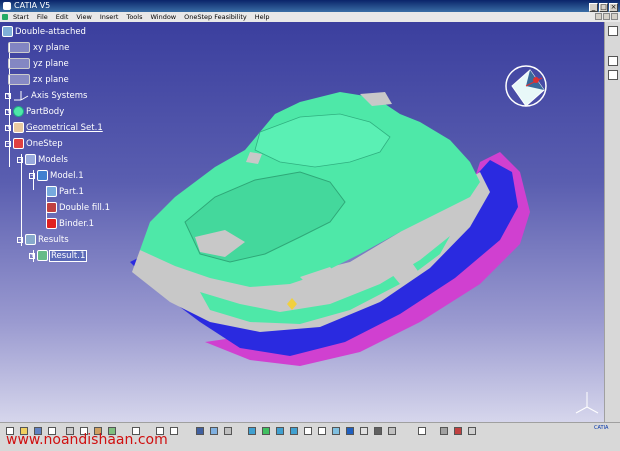 The width and height of the screenshot is (620, 451). Describe the element at coordinates (78, 207) in the screenshot. I see `tree-node-double-fill-1: Double fill.1` at that location.